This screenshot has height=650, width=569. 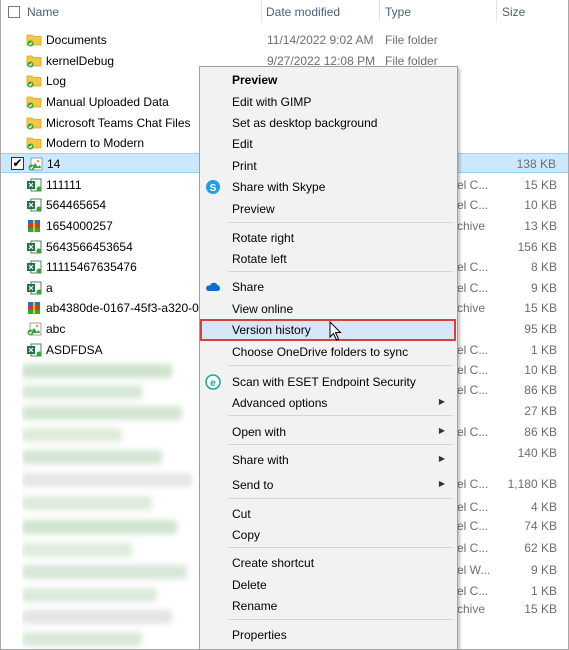 What do you see at coordinates (328, 238) in the screenshot?
I see `menu-item-rotate-right: Rotate right` at bounding box center [328, 238].